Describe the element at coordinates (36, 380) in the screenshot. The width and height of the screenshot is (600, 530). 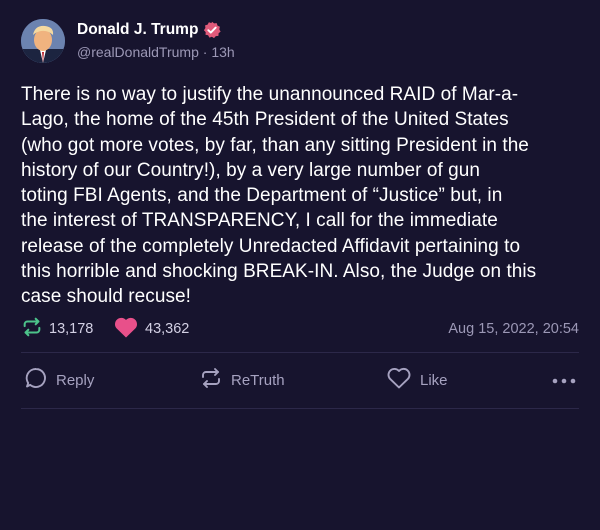
I see `speech-bubble-icon` at that location.